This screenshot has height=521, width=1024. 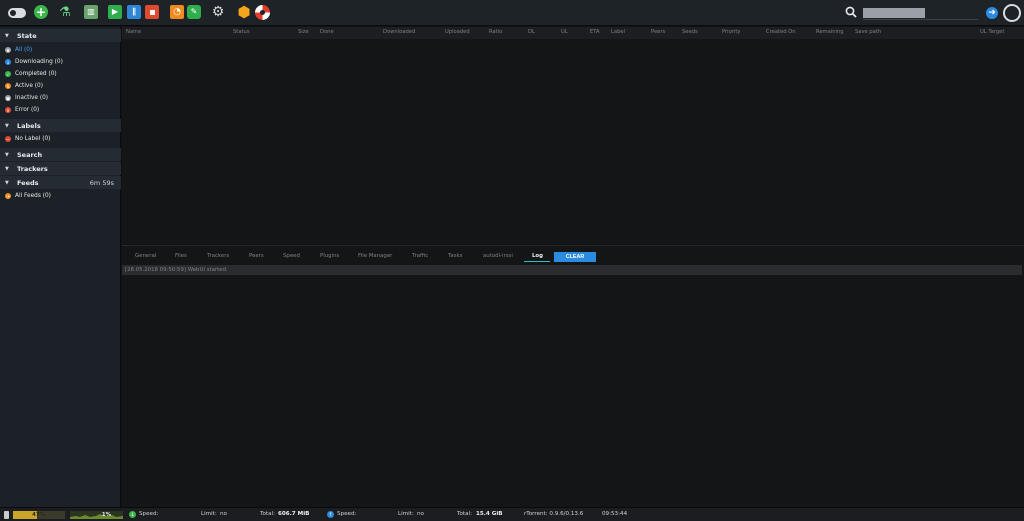 What do you see at coordinates (894, 13) in the screenshot?
I see `search-input` at bounding box center [894, 13].